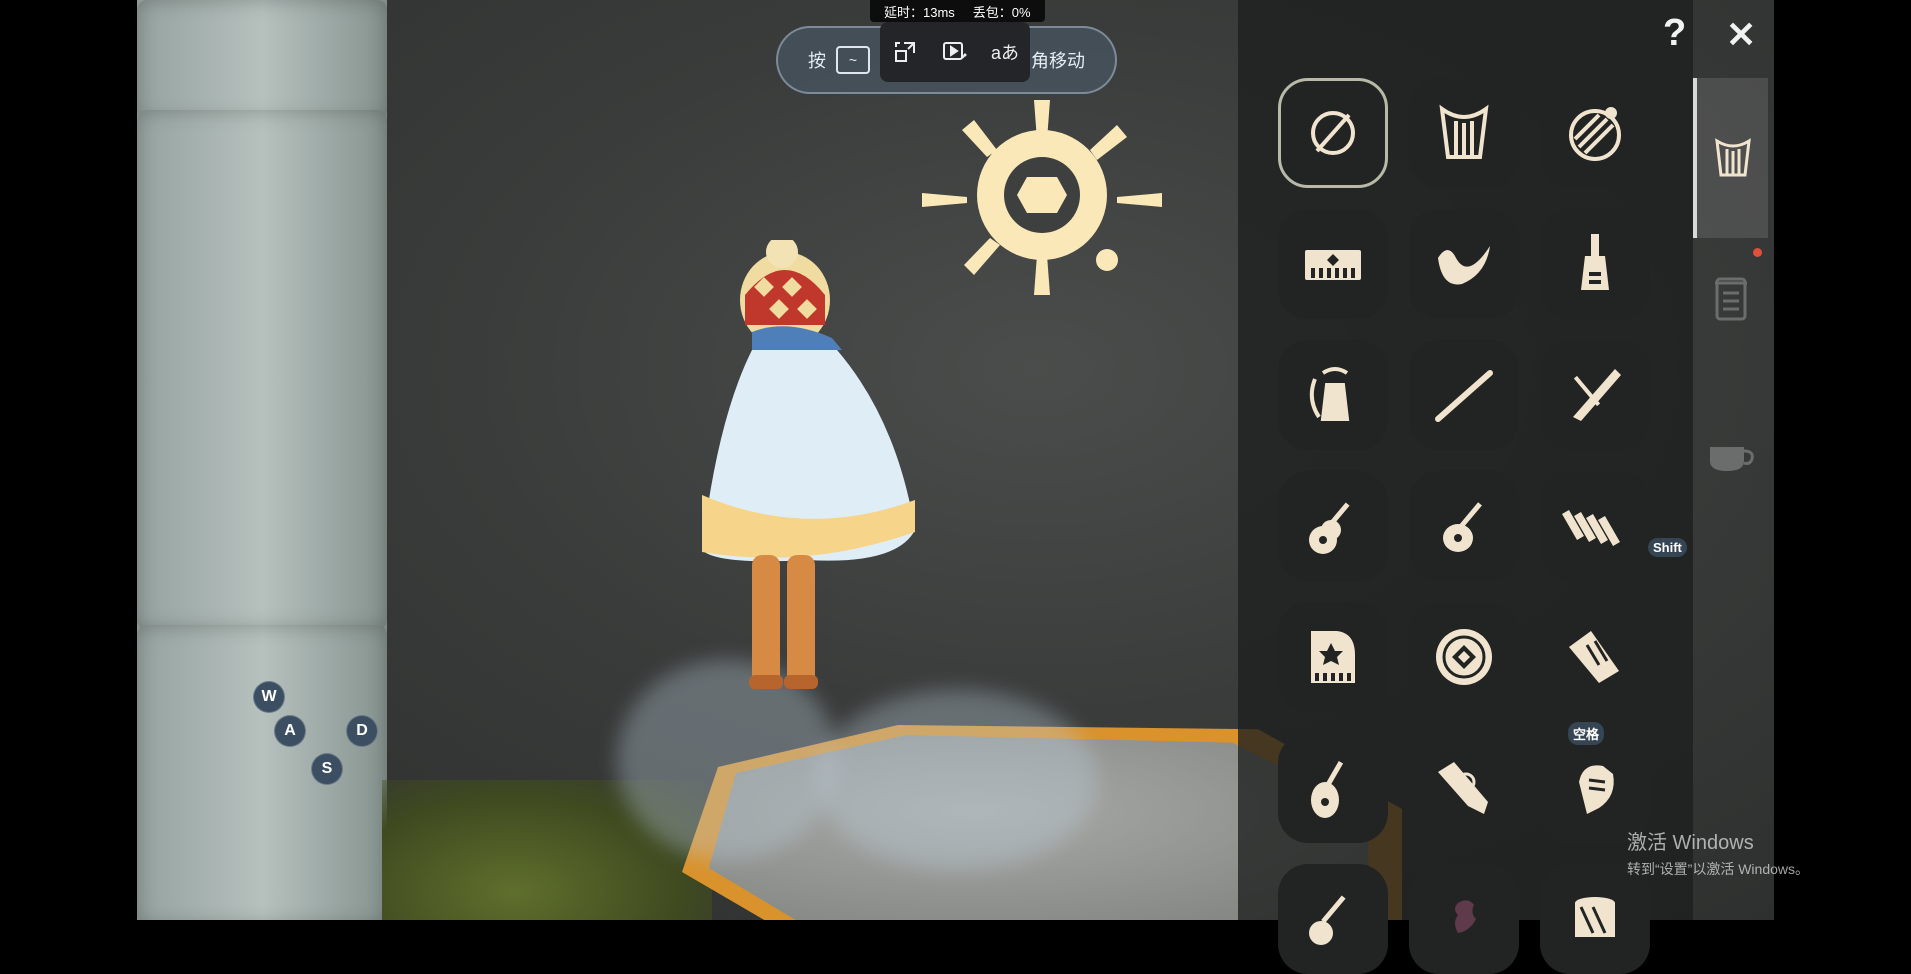 The image size is (1911, 974). Describe the element at coordinates (1667, 547) in the screenshot. I see `shift-key-hint: Shift` at that location.